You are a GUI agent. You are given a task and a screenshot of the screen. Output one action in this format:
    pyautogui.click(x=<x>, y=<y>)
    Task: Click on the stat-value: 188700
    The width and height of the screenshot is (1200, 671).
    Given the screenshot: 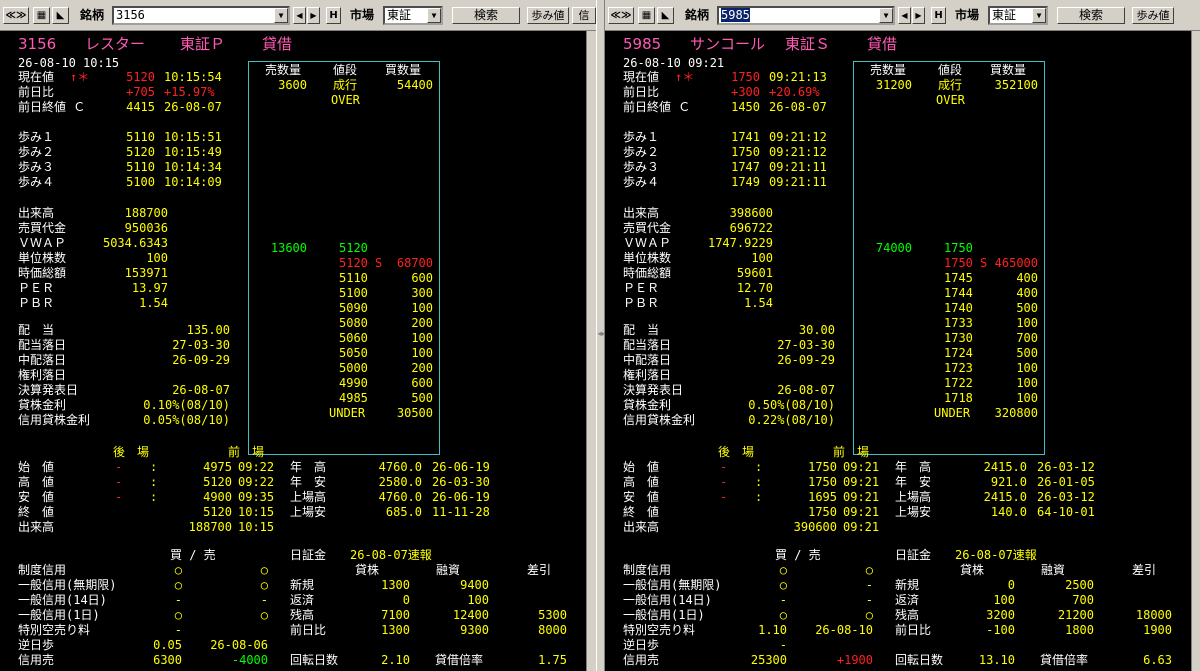 What is the action you would take?
    pyautogui.click(x=146, y=213)
    